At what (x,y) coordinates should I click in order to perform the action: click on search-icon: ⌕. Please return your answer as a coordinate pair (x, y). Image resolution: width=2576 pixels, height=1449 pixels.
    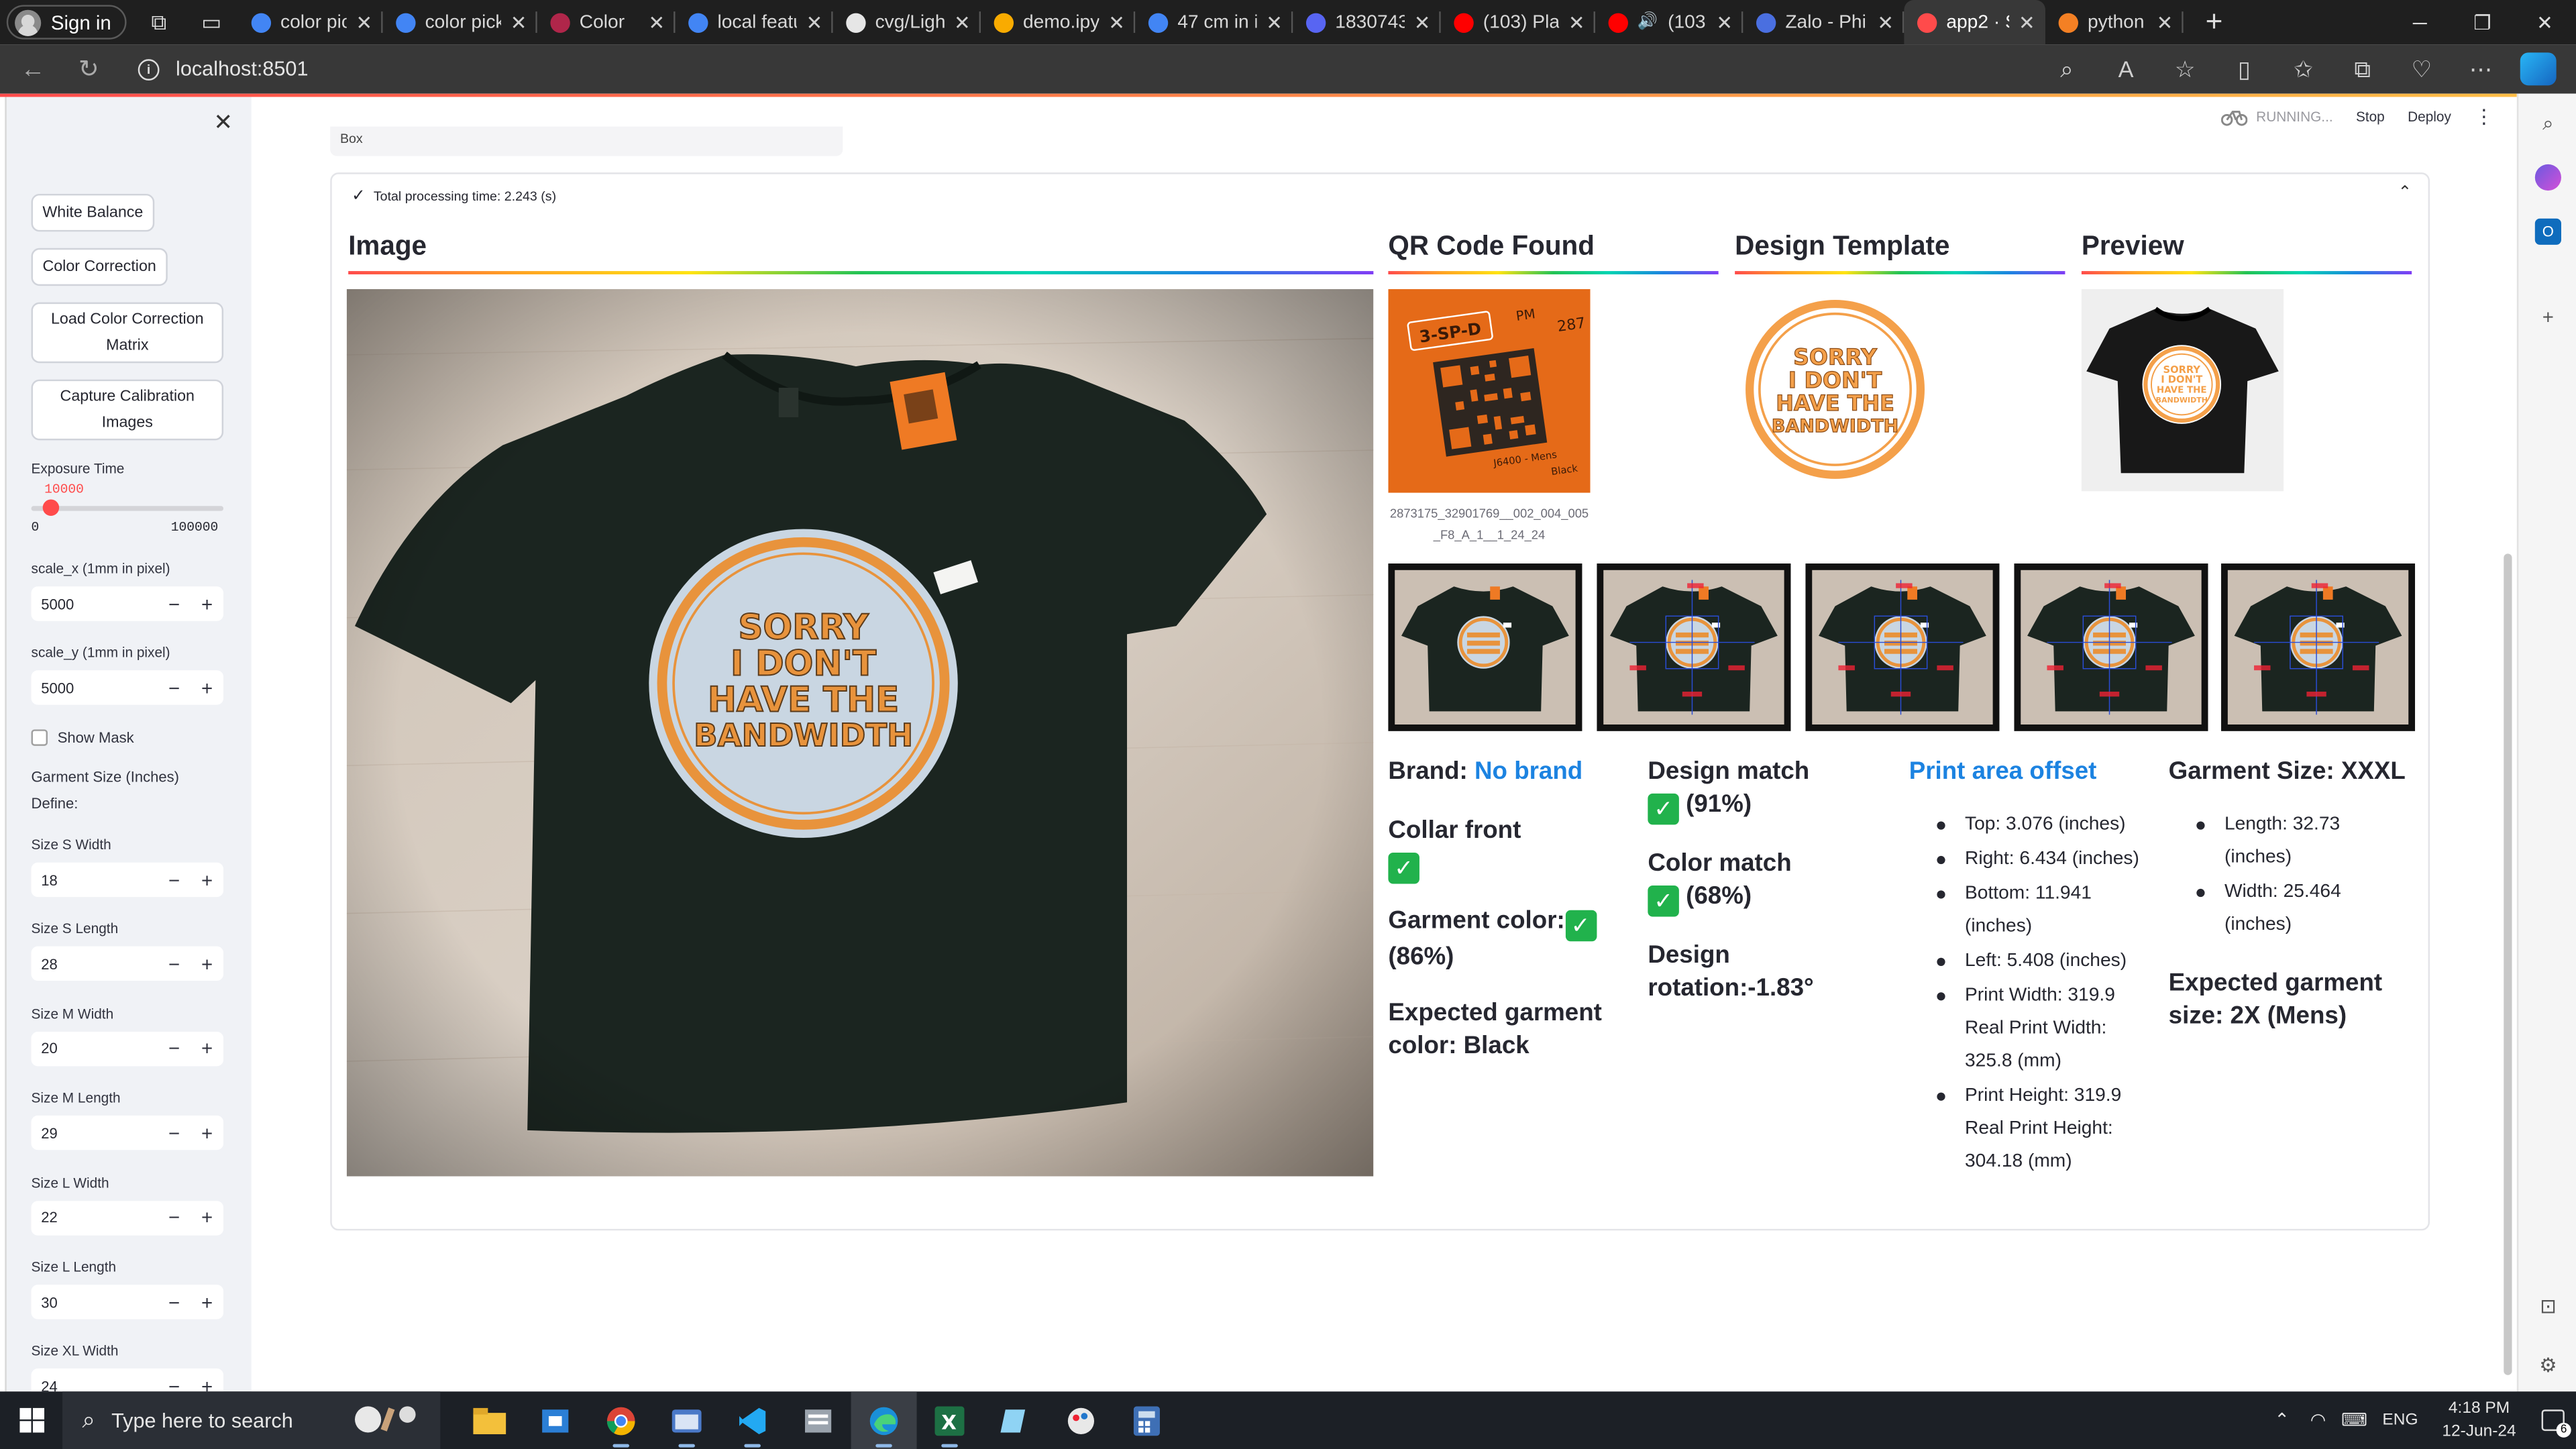
    Looking at the image, I should click on (2548, 123).